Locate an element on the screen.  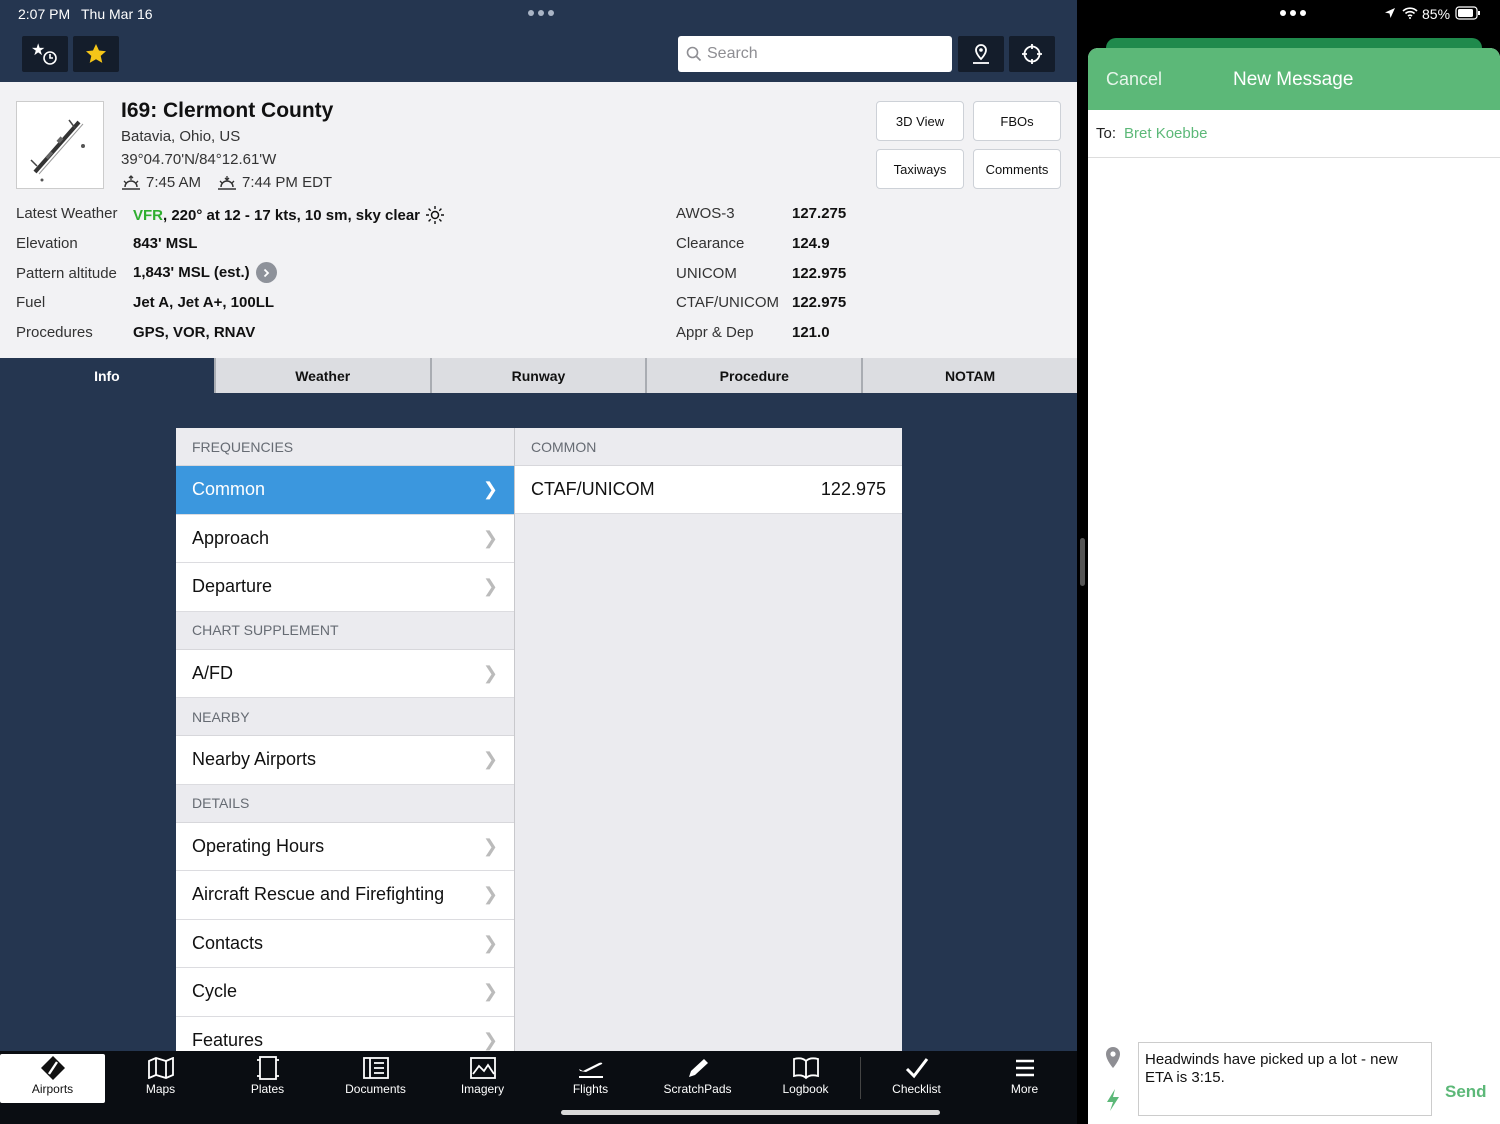
cancel-button: Cancel is located at coordinates (1134, 79).